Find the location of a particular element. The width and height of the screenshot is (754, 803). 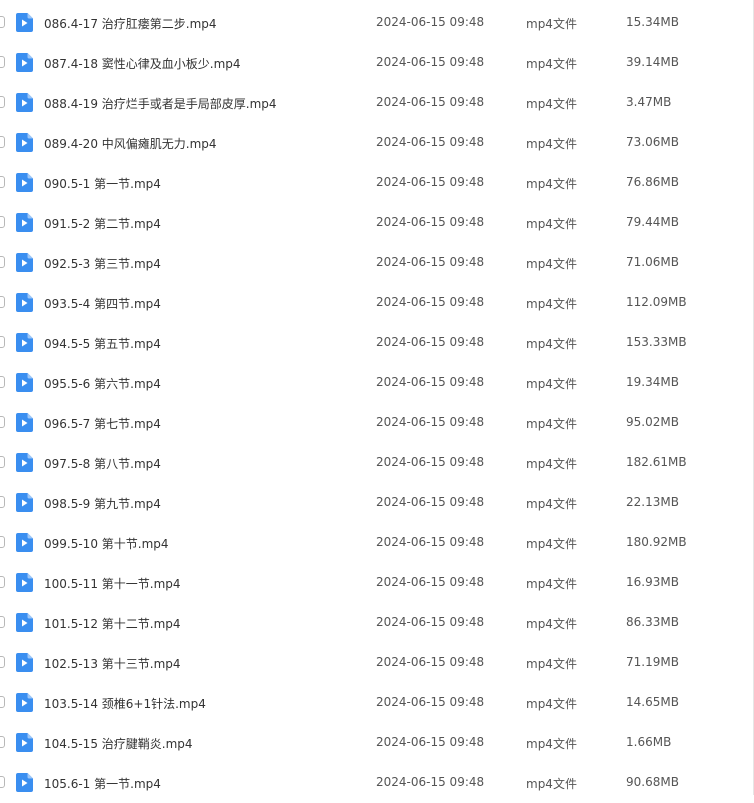

file-name: 102.5-13 第十三节.mp4 is located at coordinates (112, 664).